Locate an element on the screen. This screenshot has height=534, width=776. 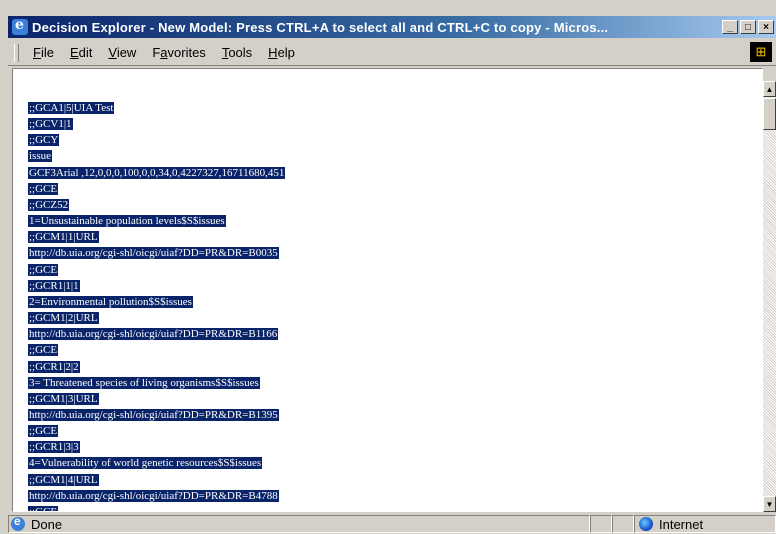
text-line-content: ;;GCM1|1|URL is located at coordinates (63, 237).